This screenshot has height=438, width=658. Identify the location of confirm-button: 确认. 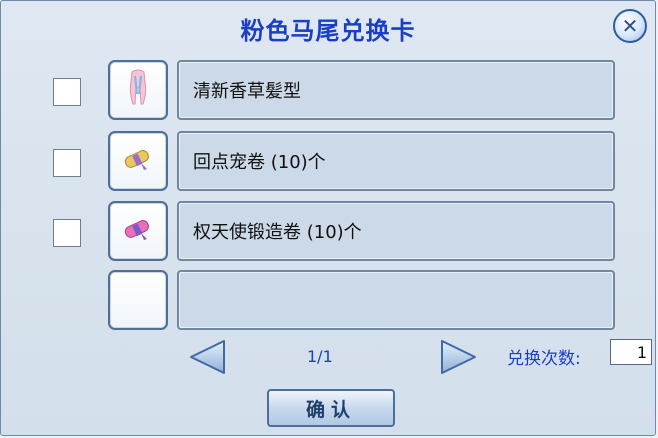
(331, 408).